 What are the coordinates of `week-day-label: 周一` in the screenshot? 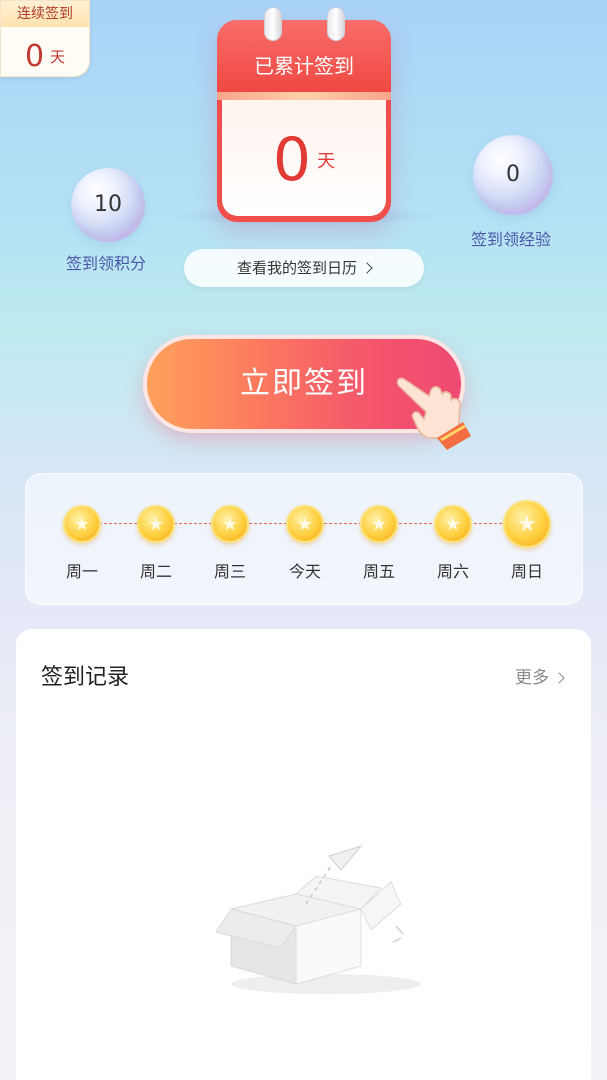 It's located at (81, 571).